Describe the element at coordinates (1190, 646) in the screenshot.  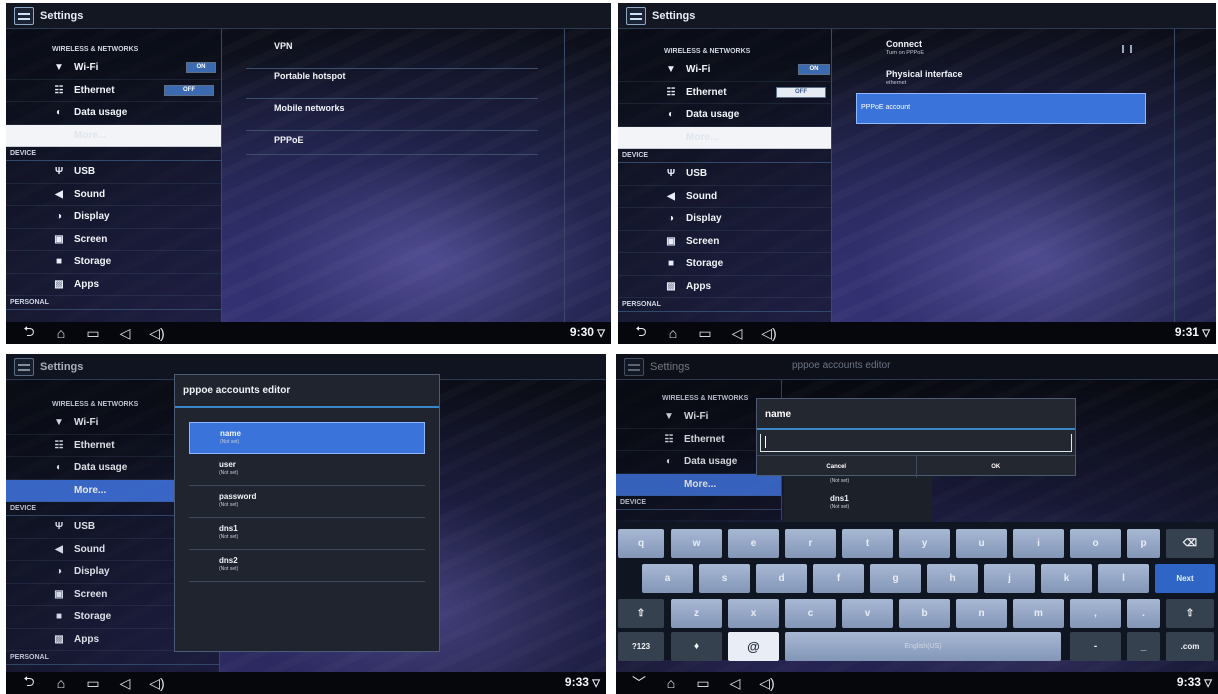
I see `dot-com-key: .com` at that location.